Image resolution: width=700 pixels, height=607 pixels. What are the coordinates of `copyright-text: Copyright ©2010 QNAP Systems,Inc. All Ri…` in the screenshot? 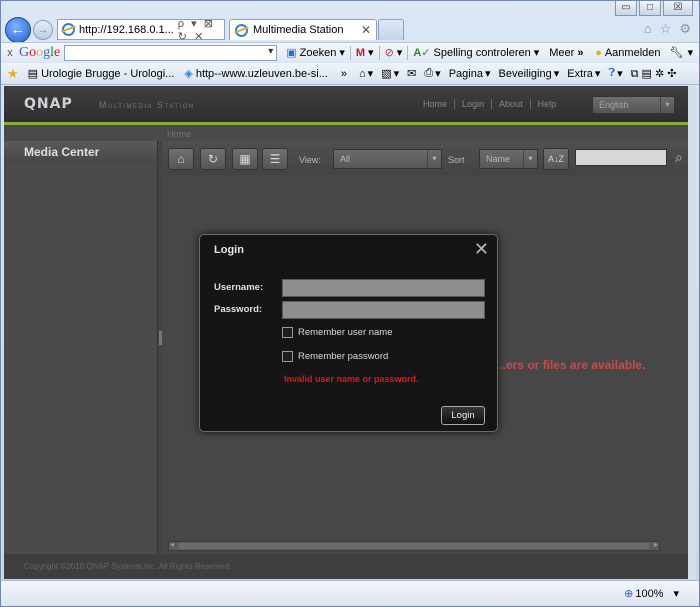 It's located at (128, 566).